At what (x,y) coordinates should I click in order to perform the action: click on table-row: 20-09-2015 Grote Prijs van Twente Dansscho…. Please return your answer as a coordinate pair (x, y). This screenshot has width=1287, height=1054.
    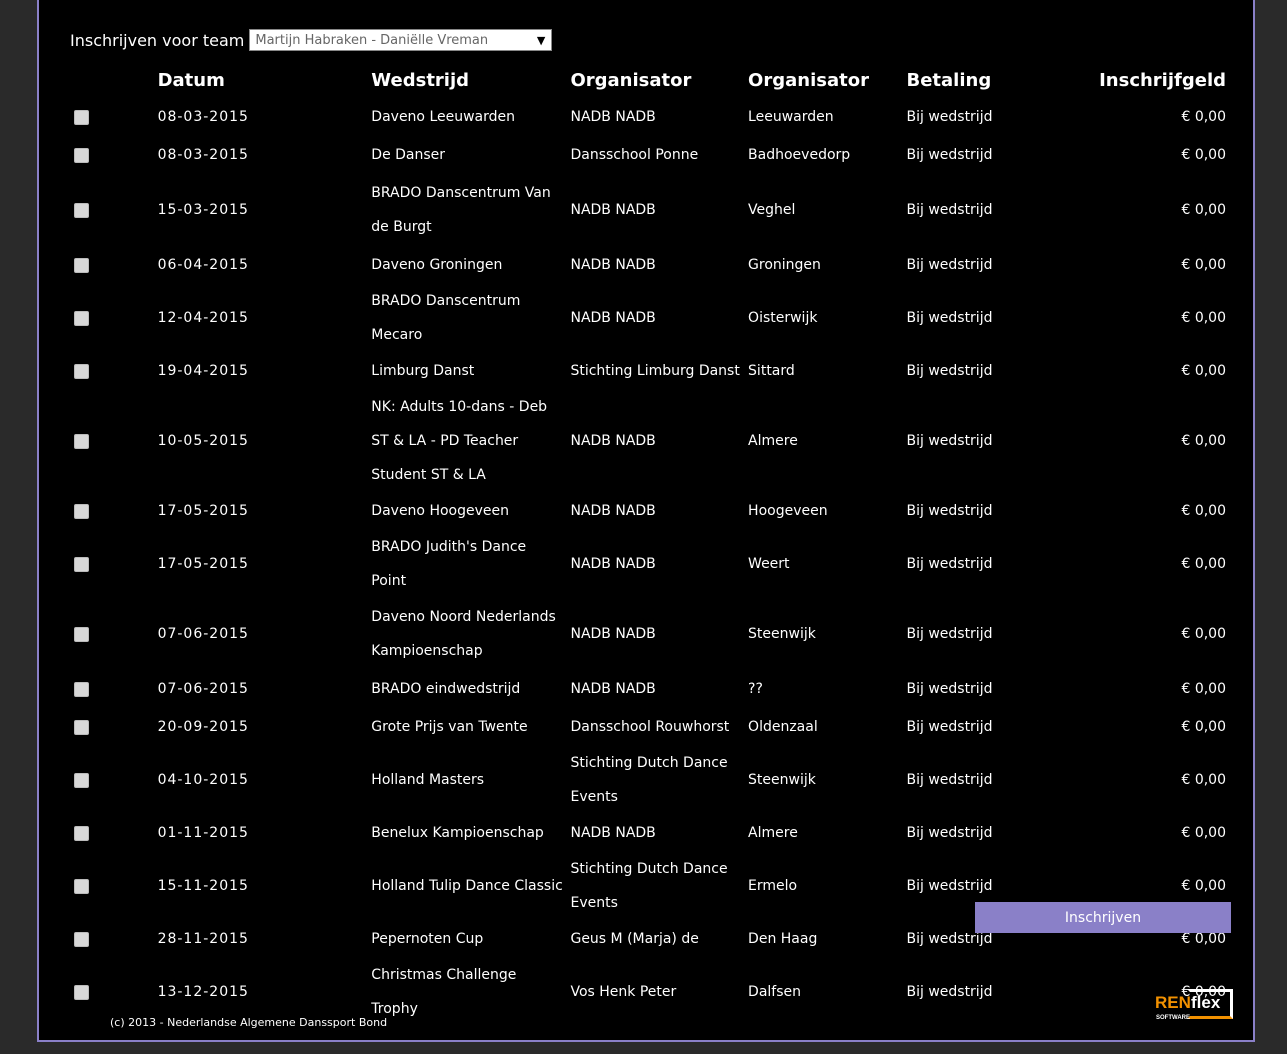
    Looking at the image, I should click on (646, 727).